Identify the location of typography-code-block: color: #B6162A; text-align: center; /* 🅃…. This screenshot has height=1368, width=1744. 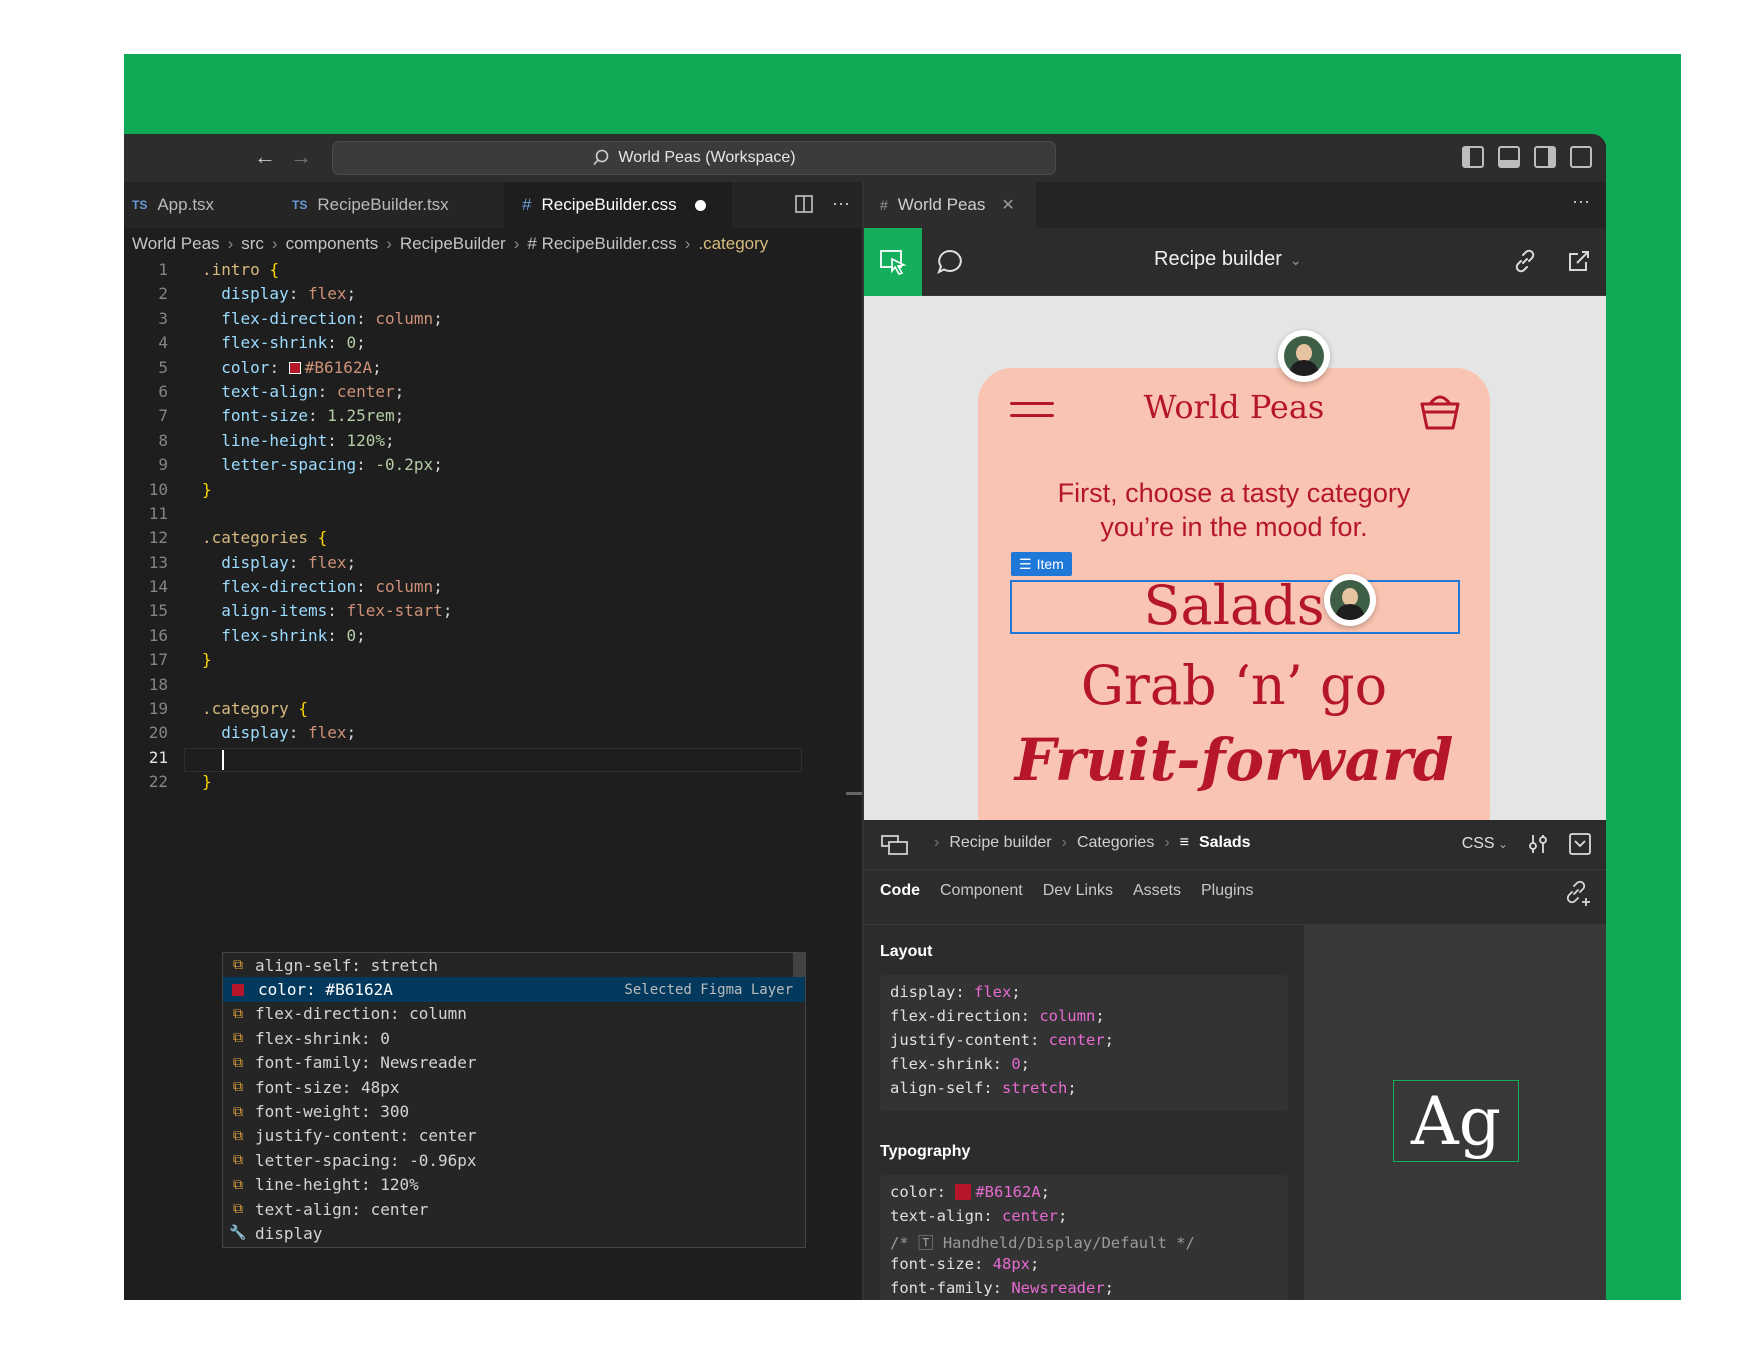
(1084, 1237).